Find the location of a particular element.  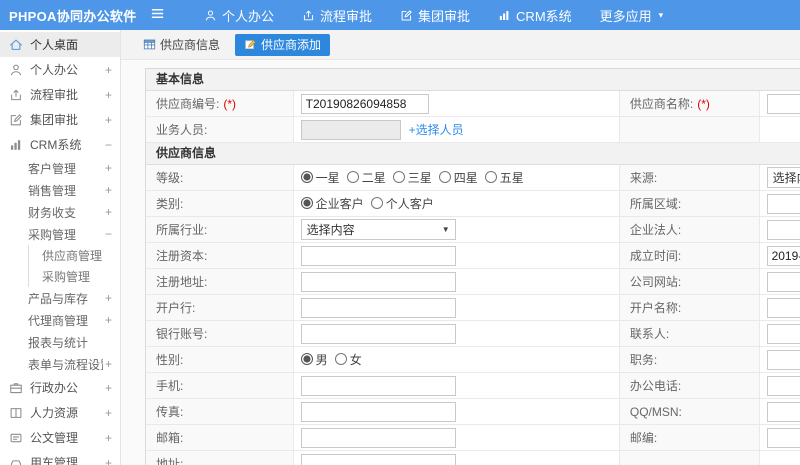

nav-crm-system: CRM系统 is located at coordinates (535, 15).